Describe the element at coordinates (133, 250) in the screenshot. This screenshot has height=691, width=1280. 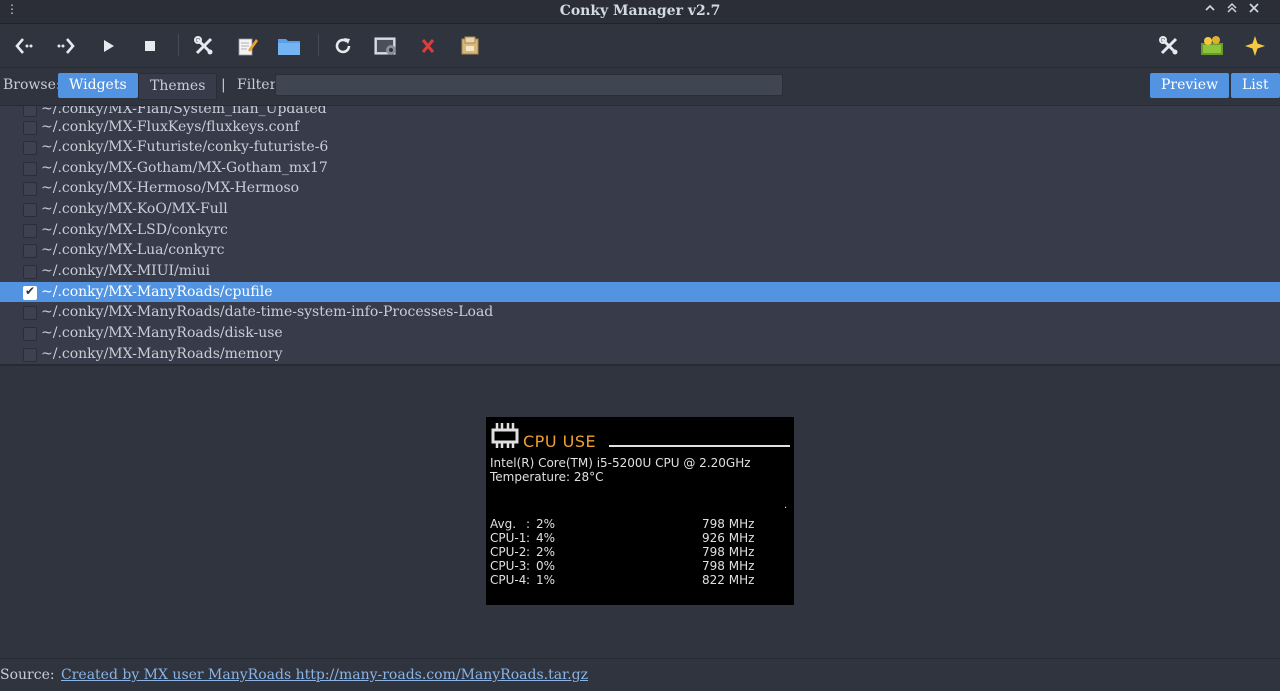
I see `item-path: ~/.conky/MX-Lua/conkyrc` at that location.